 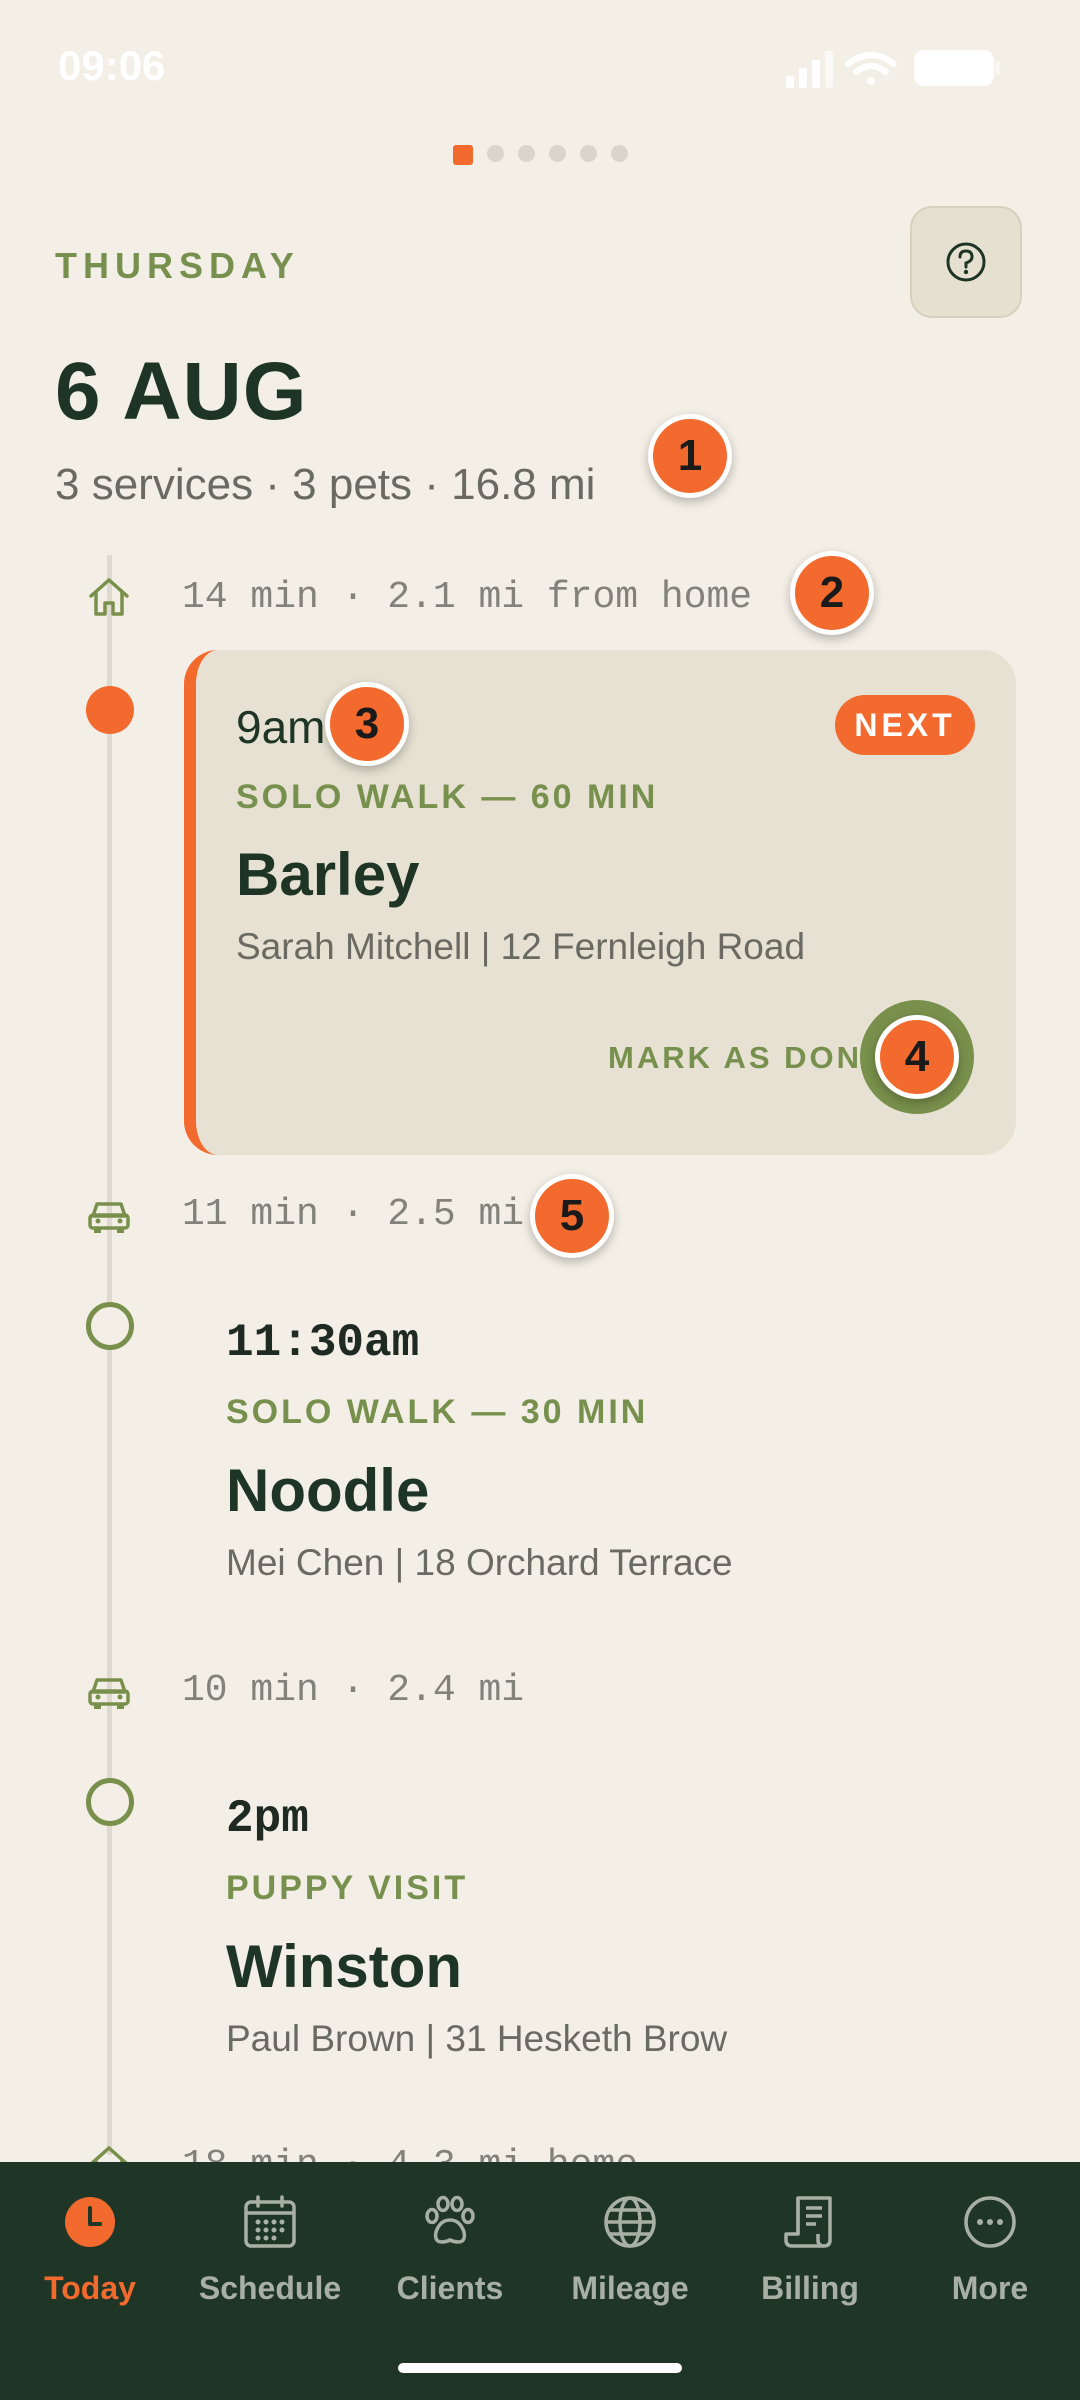 What do you see at coordinates (267, 1819) in the screenshot?
I see `appointment-time: 2pm` at bounding box center [267, 1819].